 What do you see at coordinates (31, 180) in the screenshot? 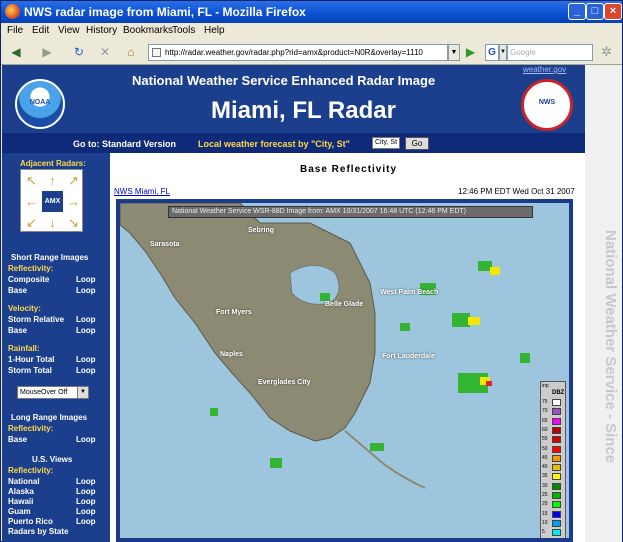
I see `arrow-northwest-icon: ↖` at bounding box center [31, 180].